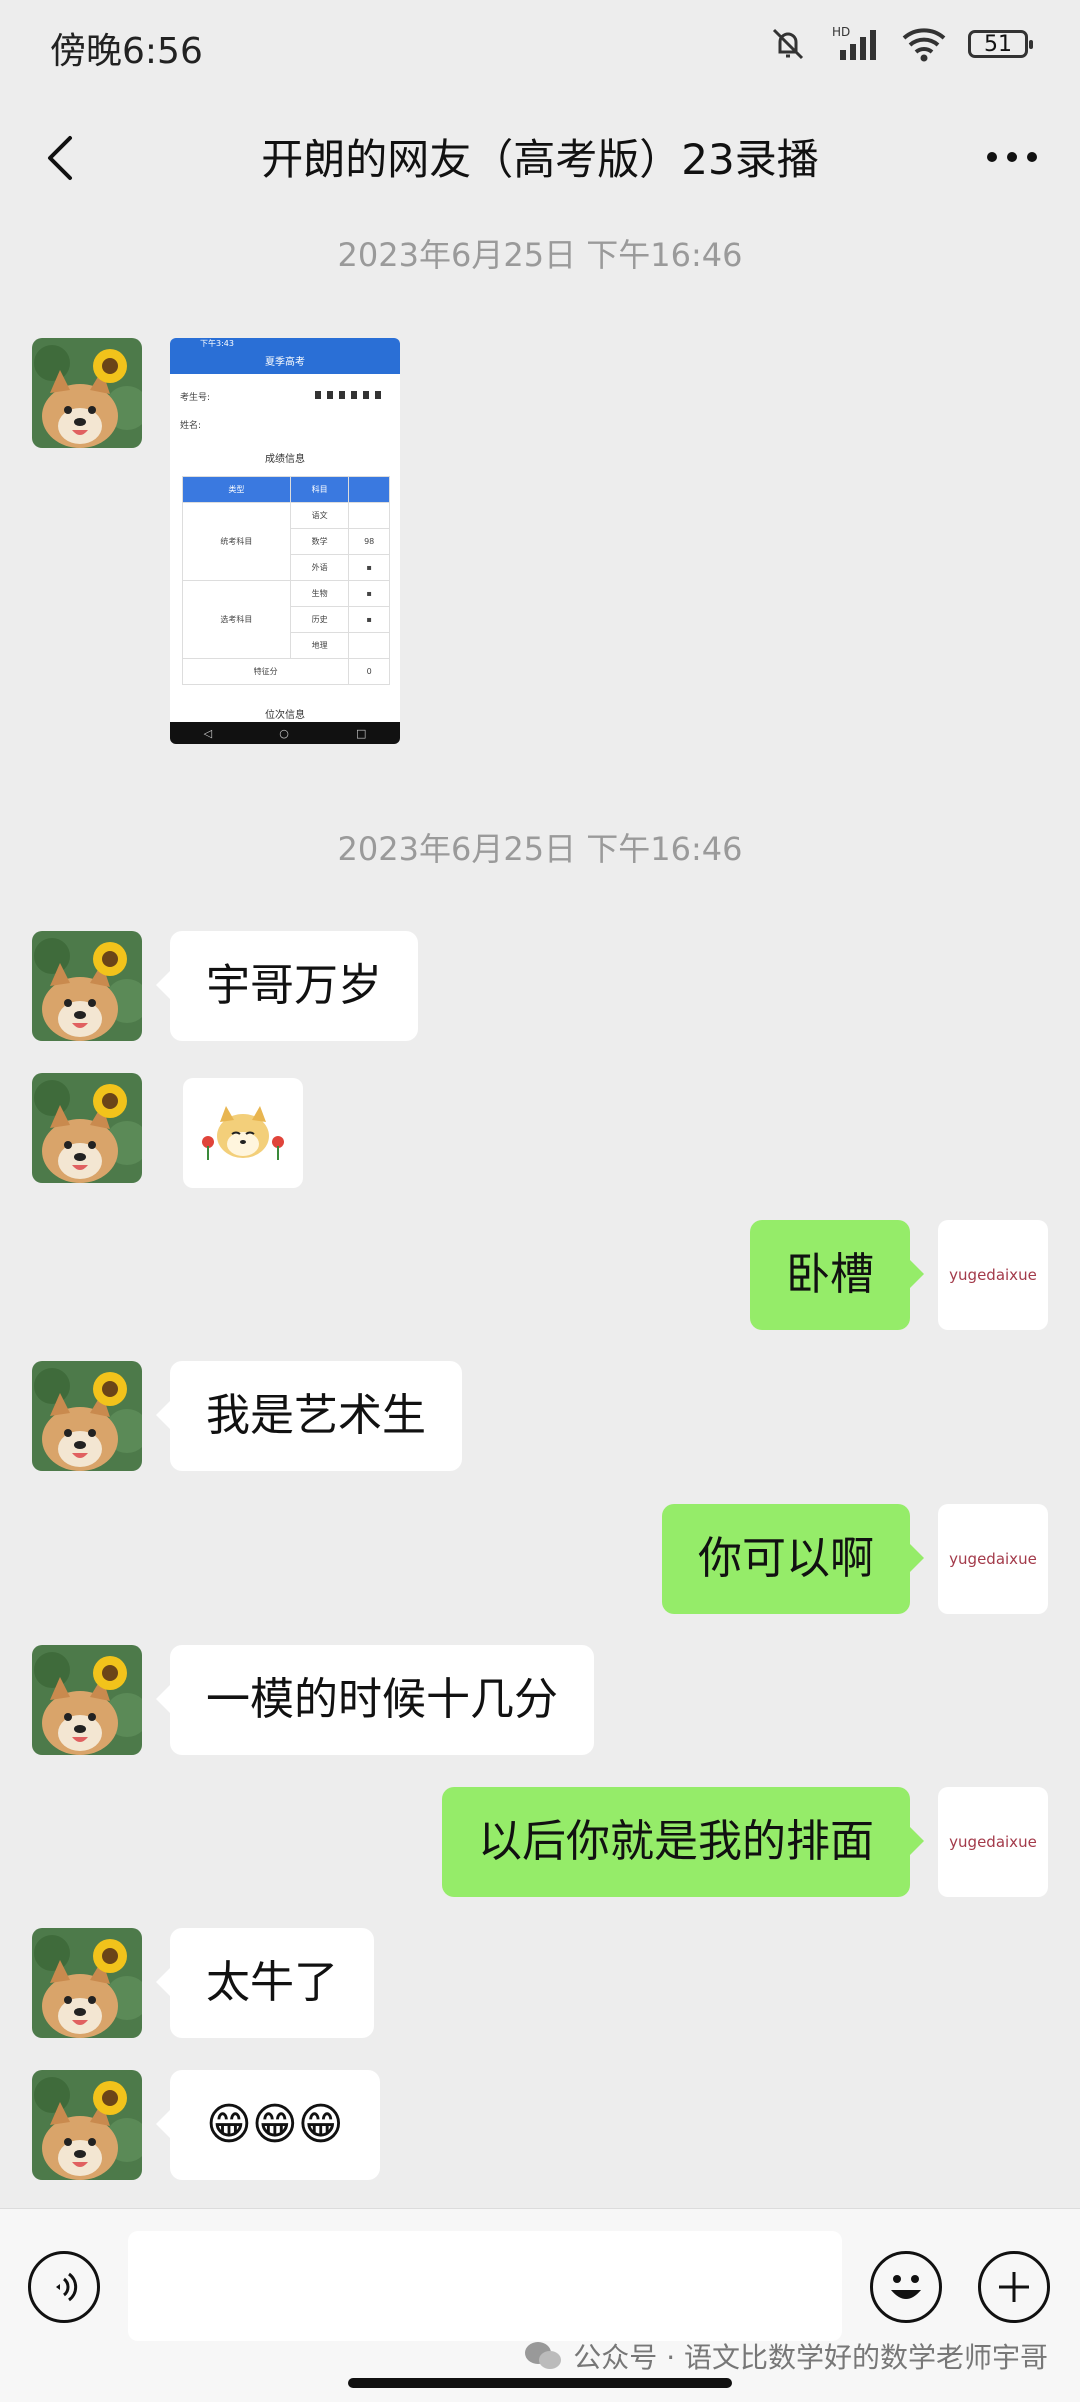 The height and width of the screenshot is (2402, 1080). I want to click on table-header-blank, so click(369, 489).